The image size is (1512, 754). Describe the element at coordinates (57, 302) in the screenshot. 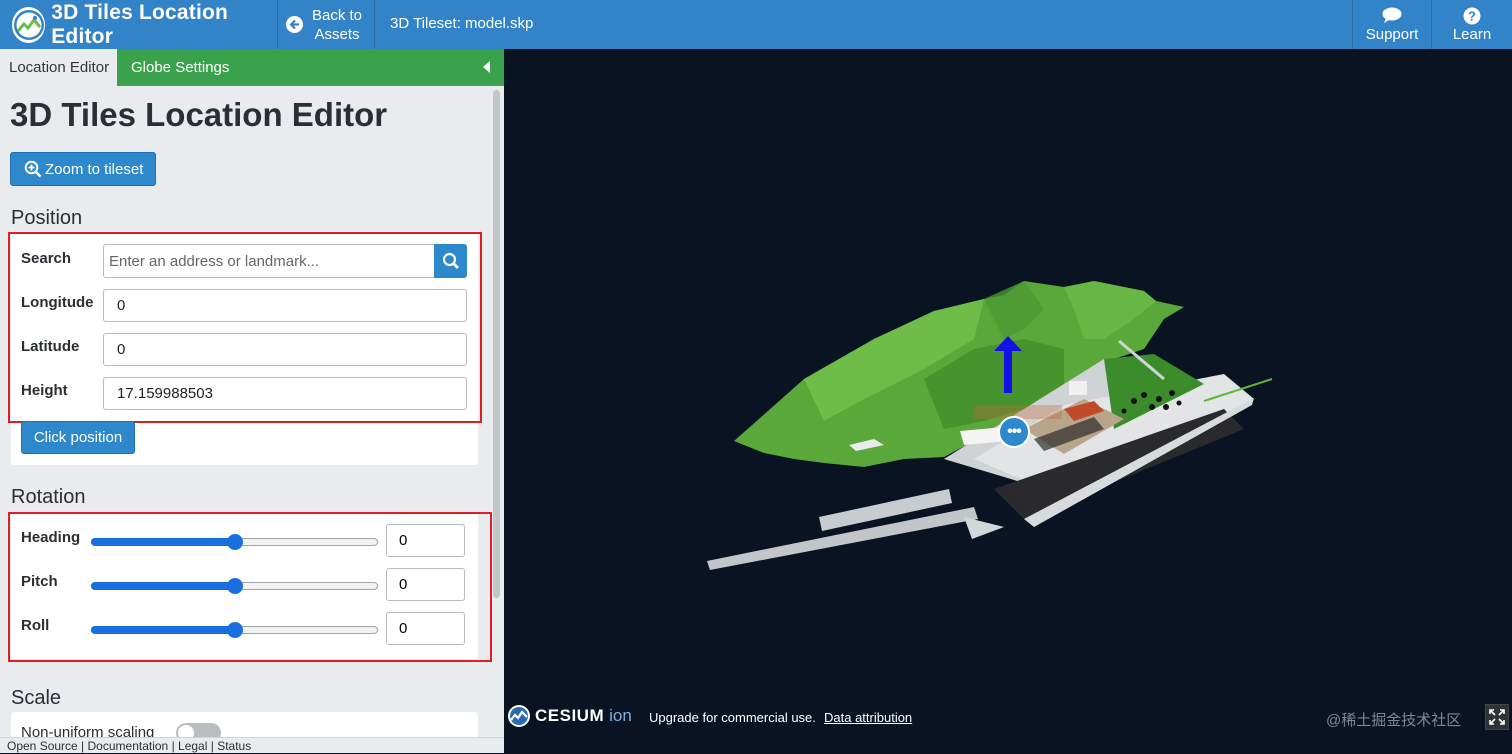

I see `longitude-label: Longitude` at that location.